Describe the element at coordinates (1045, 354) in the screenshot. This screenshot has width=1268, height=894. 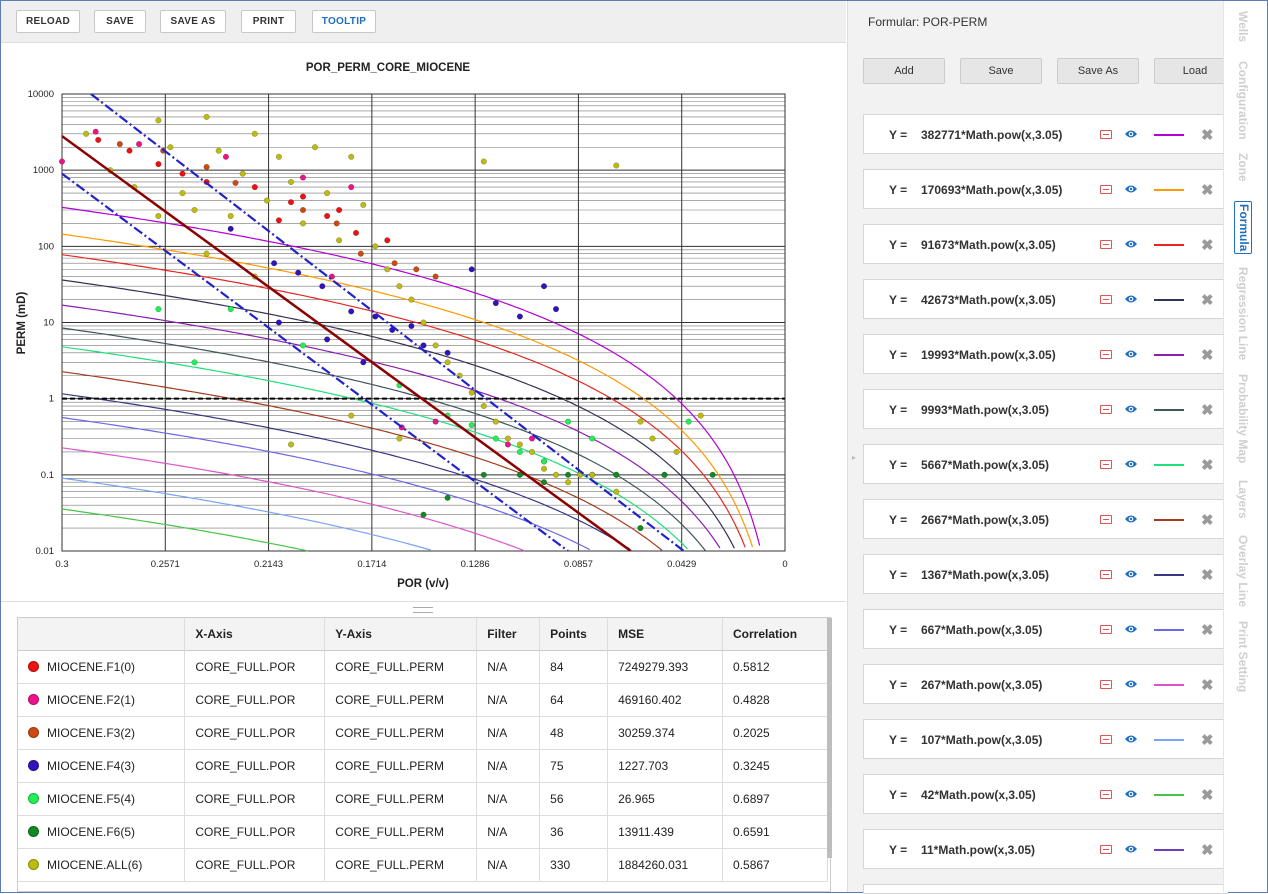
I see `formula-row: Y = 19993*Math.pow(x,3.05) ✖` at that location.